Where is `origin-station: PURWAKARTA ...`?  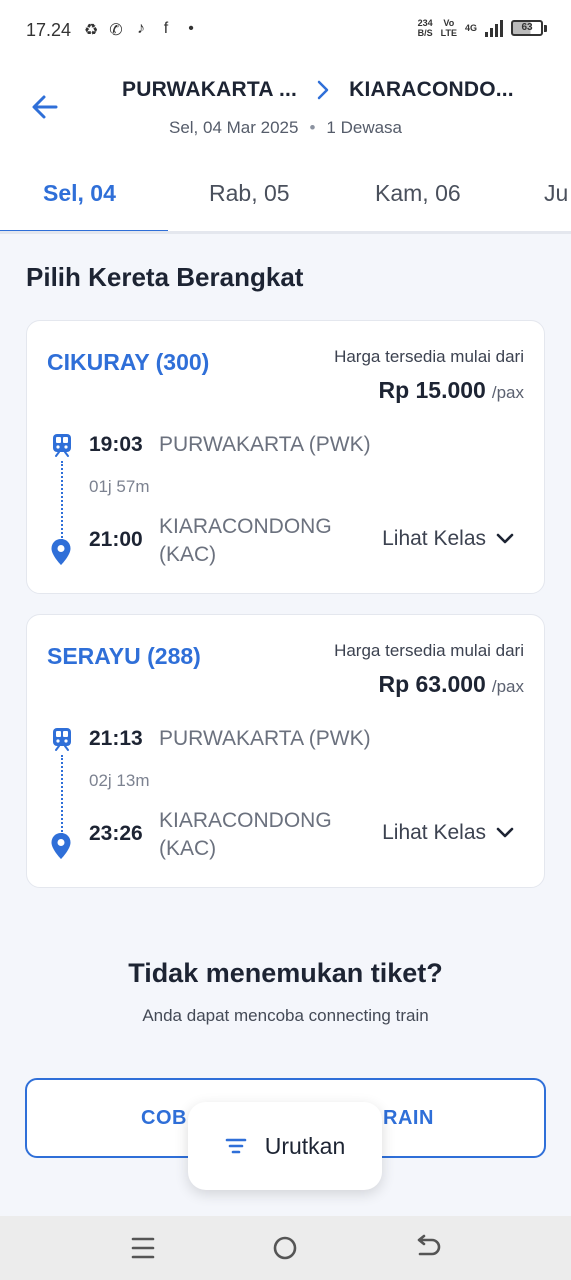 origin-station: PURWAKARTA ... is located at coordinates (210, 89).